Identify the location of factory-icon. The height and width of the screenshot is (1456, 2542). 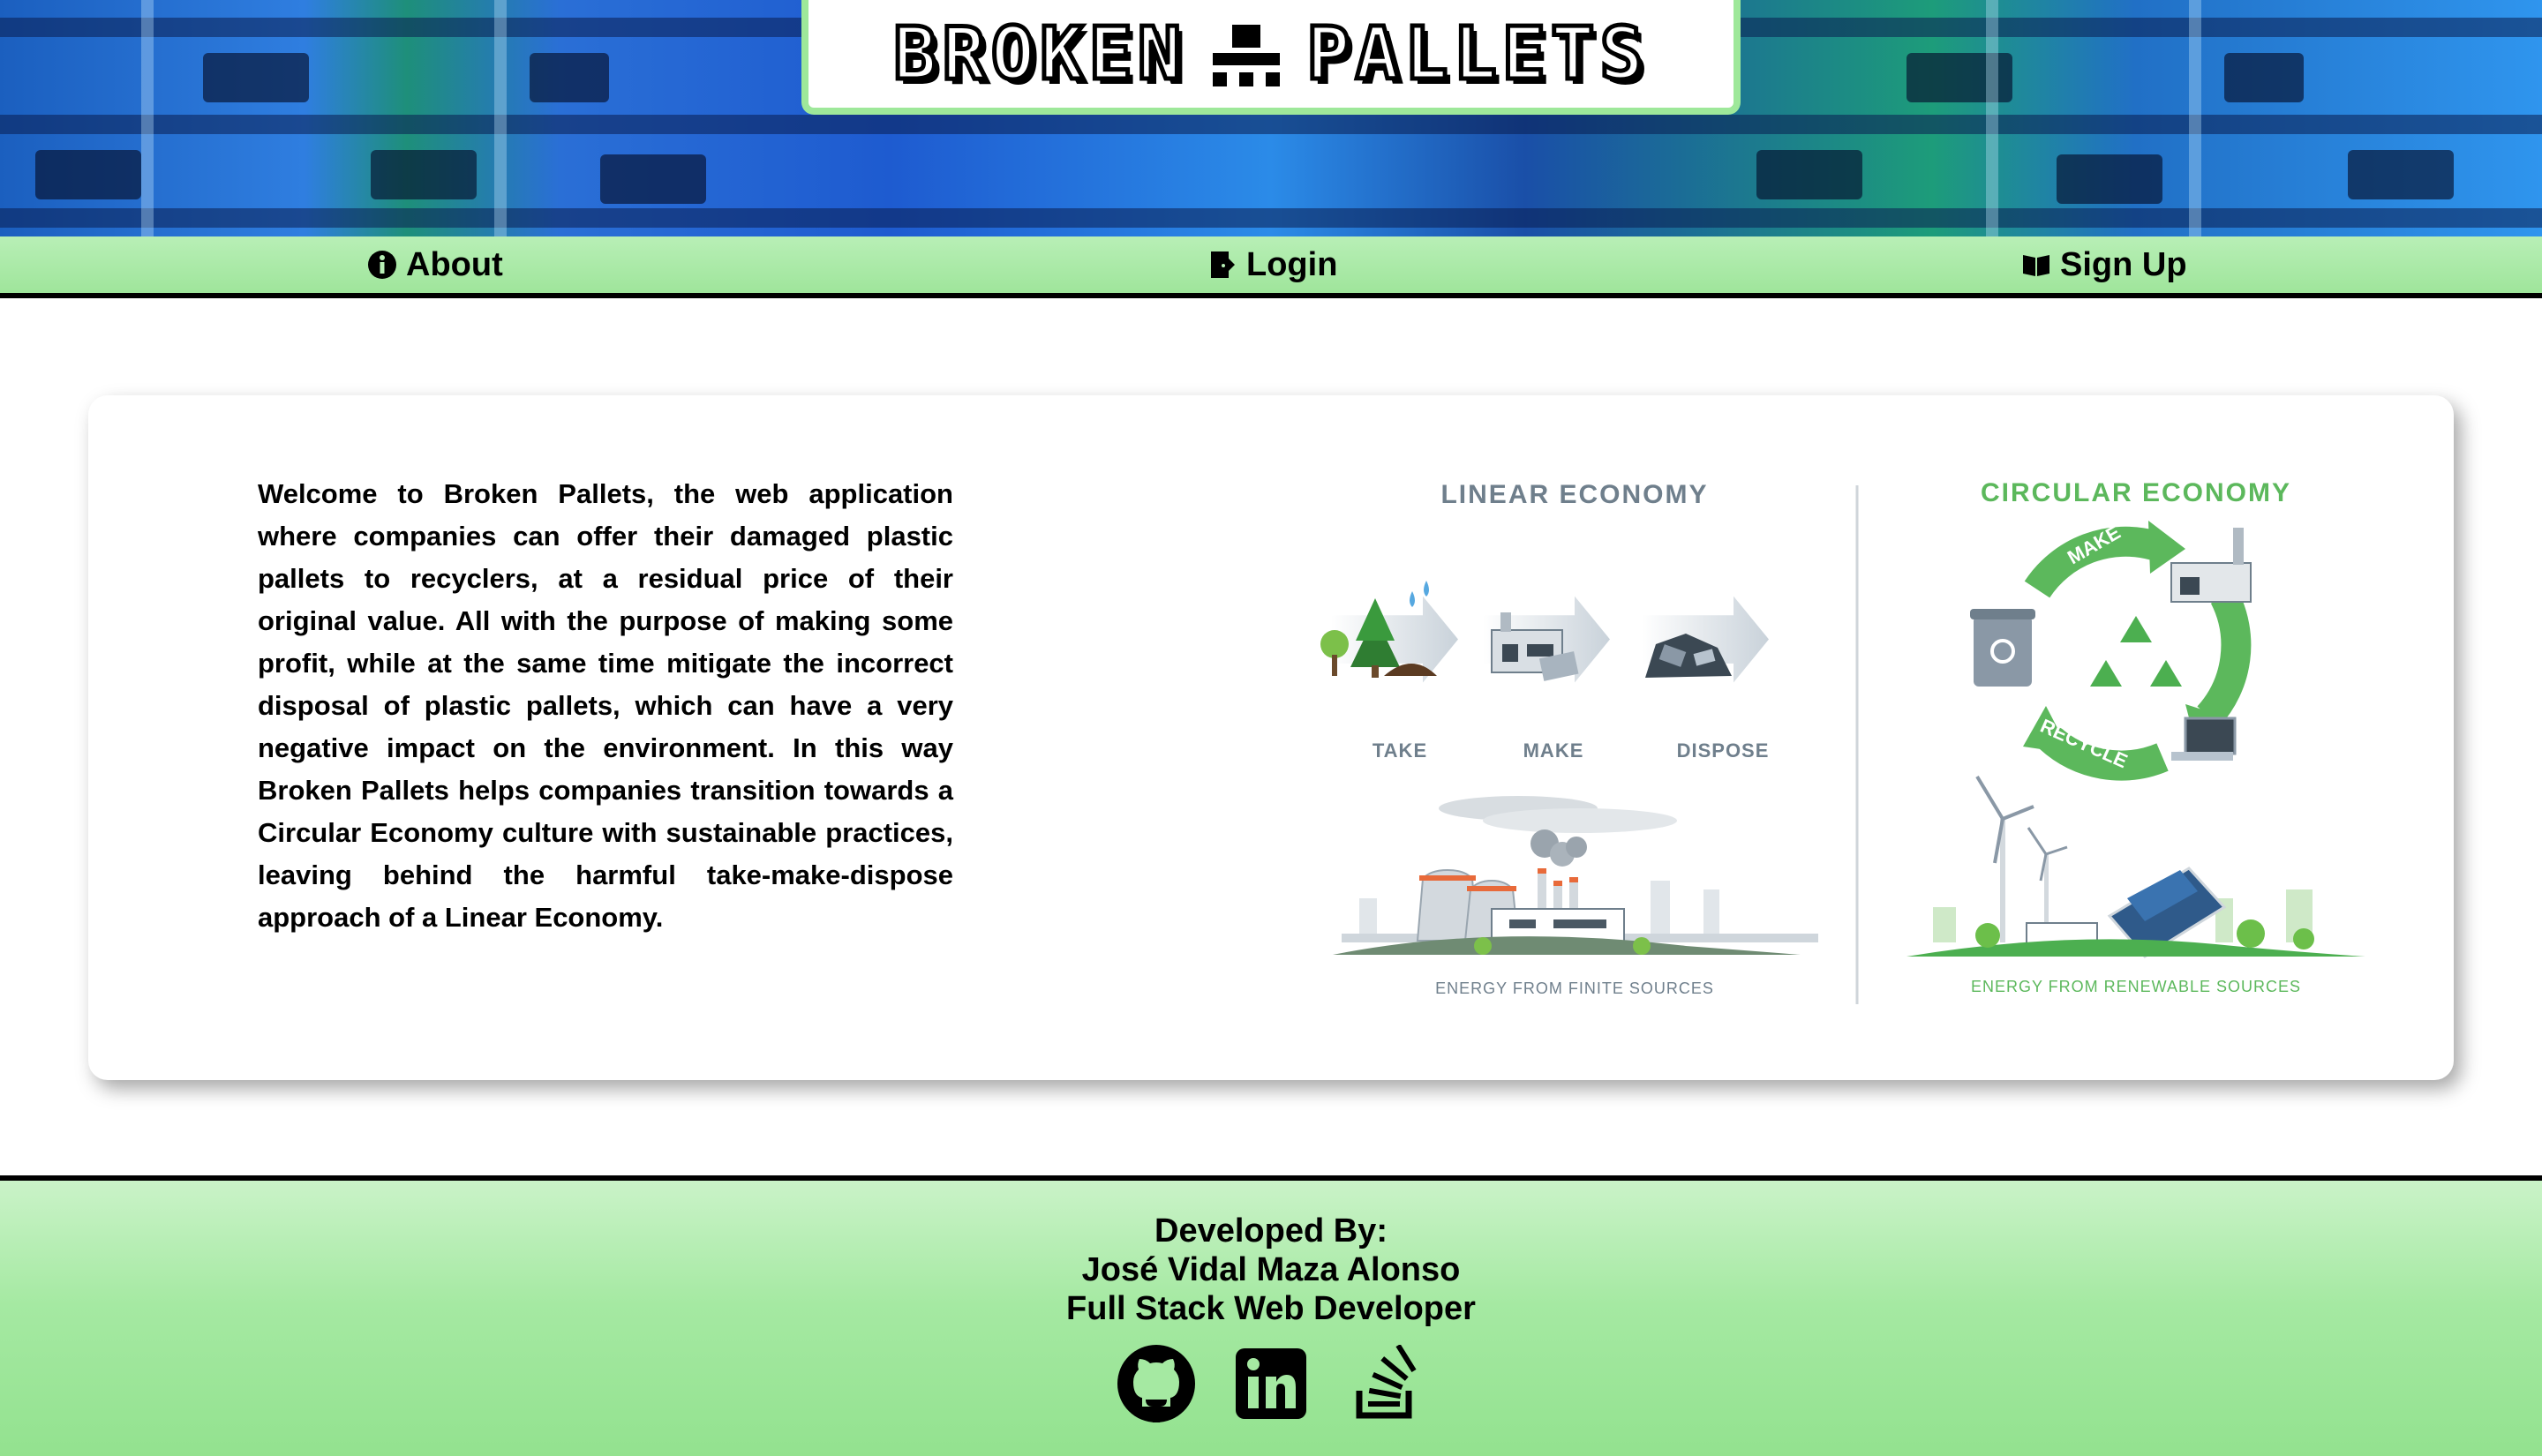
(2211, 565).